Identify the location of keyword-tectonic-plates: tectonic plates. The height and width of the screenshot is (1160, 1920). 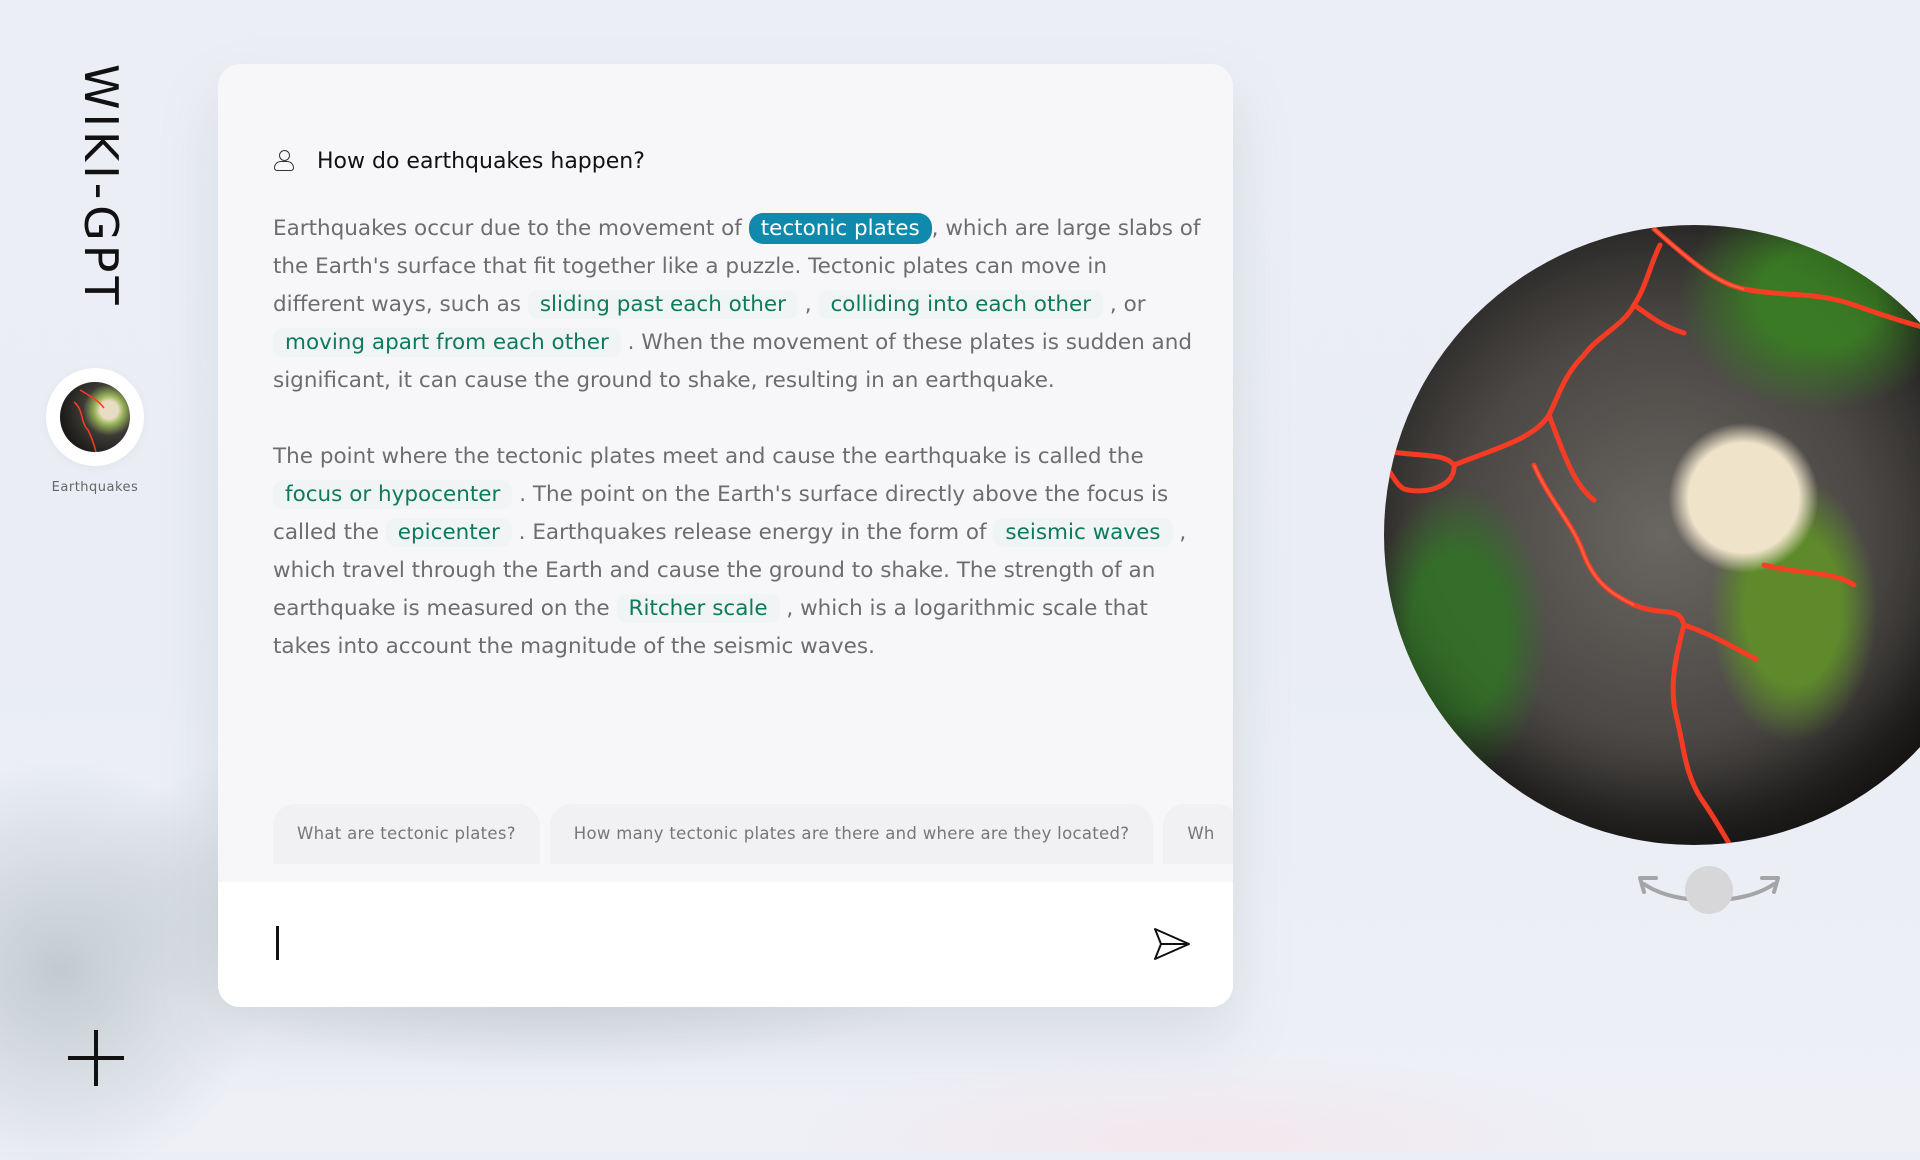
(840, 228).